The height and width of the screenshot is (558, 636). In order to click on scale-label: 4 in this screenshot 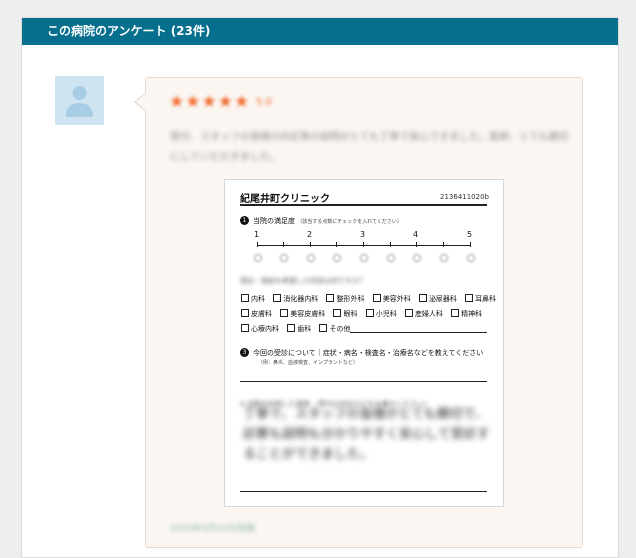, I will do `click(416, 234)`.